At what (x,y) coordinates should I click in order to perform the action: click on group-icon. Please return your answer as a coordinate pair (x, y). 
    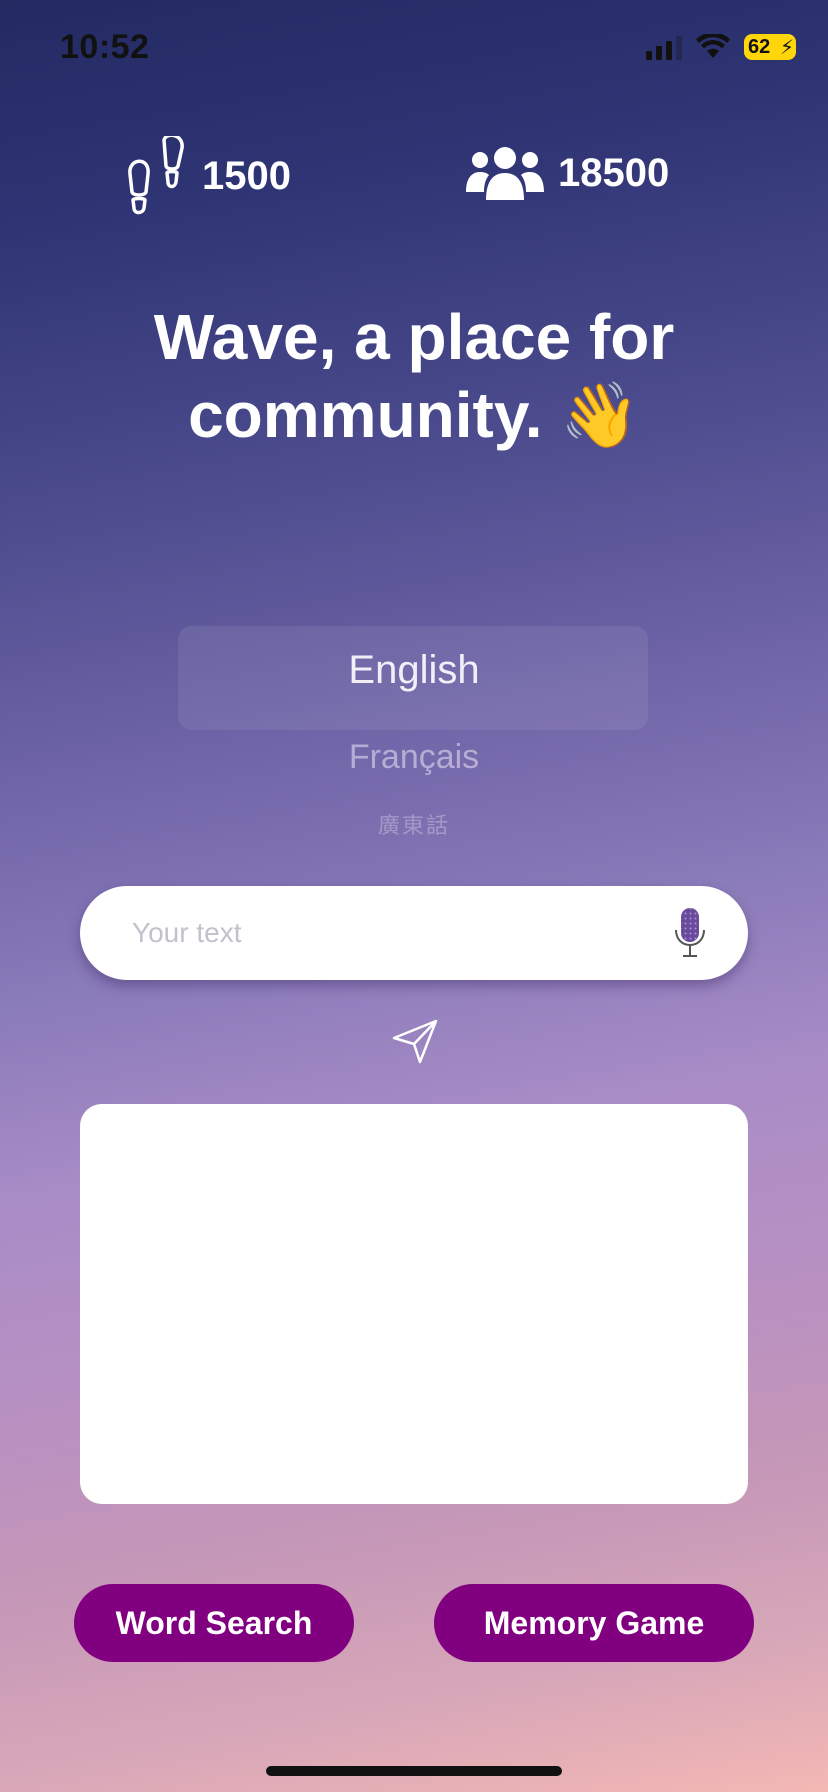
    Looking at the image, I should click on (505, 173).